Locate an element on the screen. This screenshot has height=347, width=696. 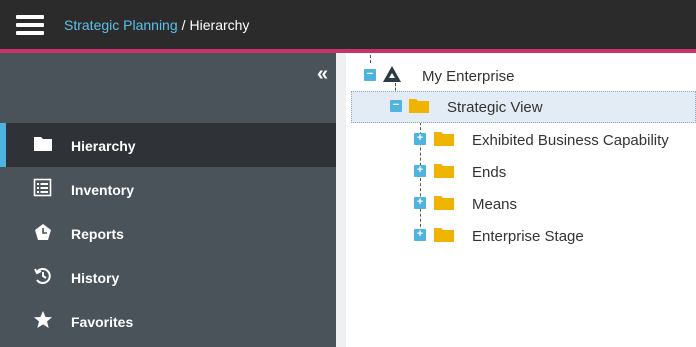
sidebar-item-favorites: Favorites is located at coordinates (168, 321).